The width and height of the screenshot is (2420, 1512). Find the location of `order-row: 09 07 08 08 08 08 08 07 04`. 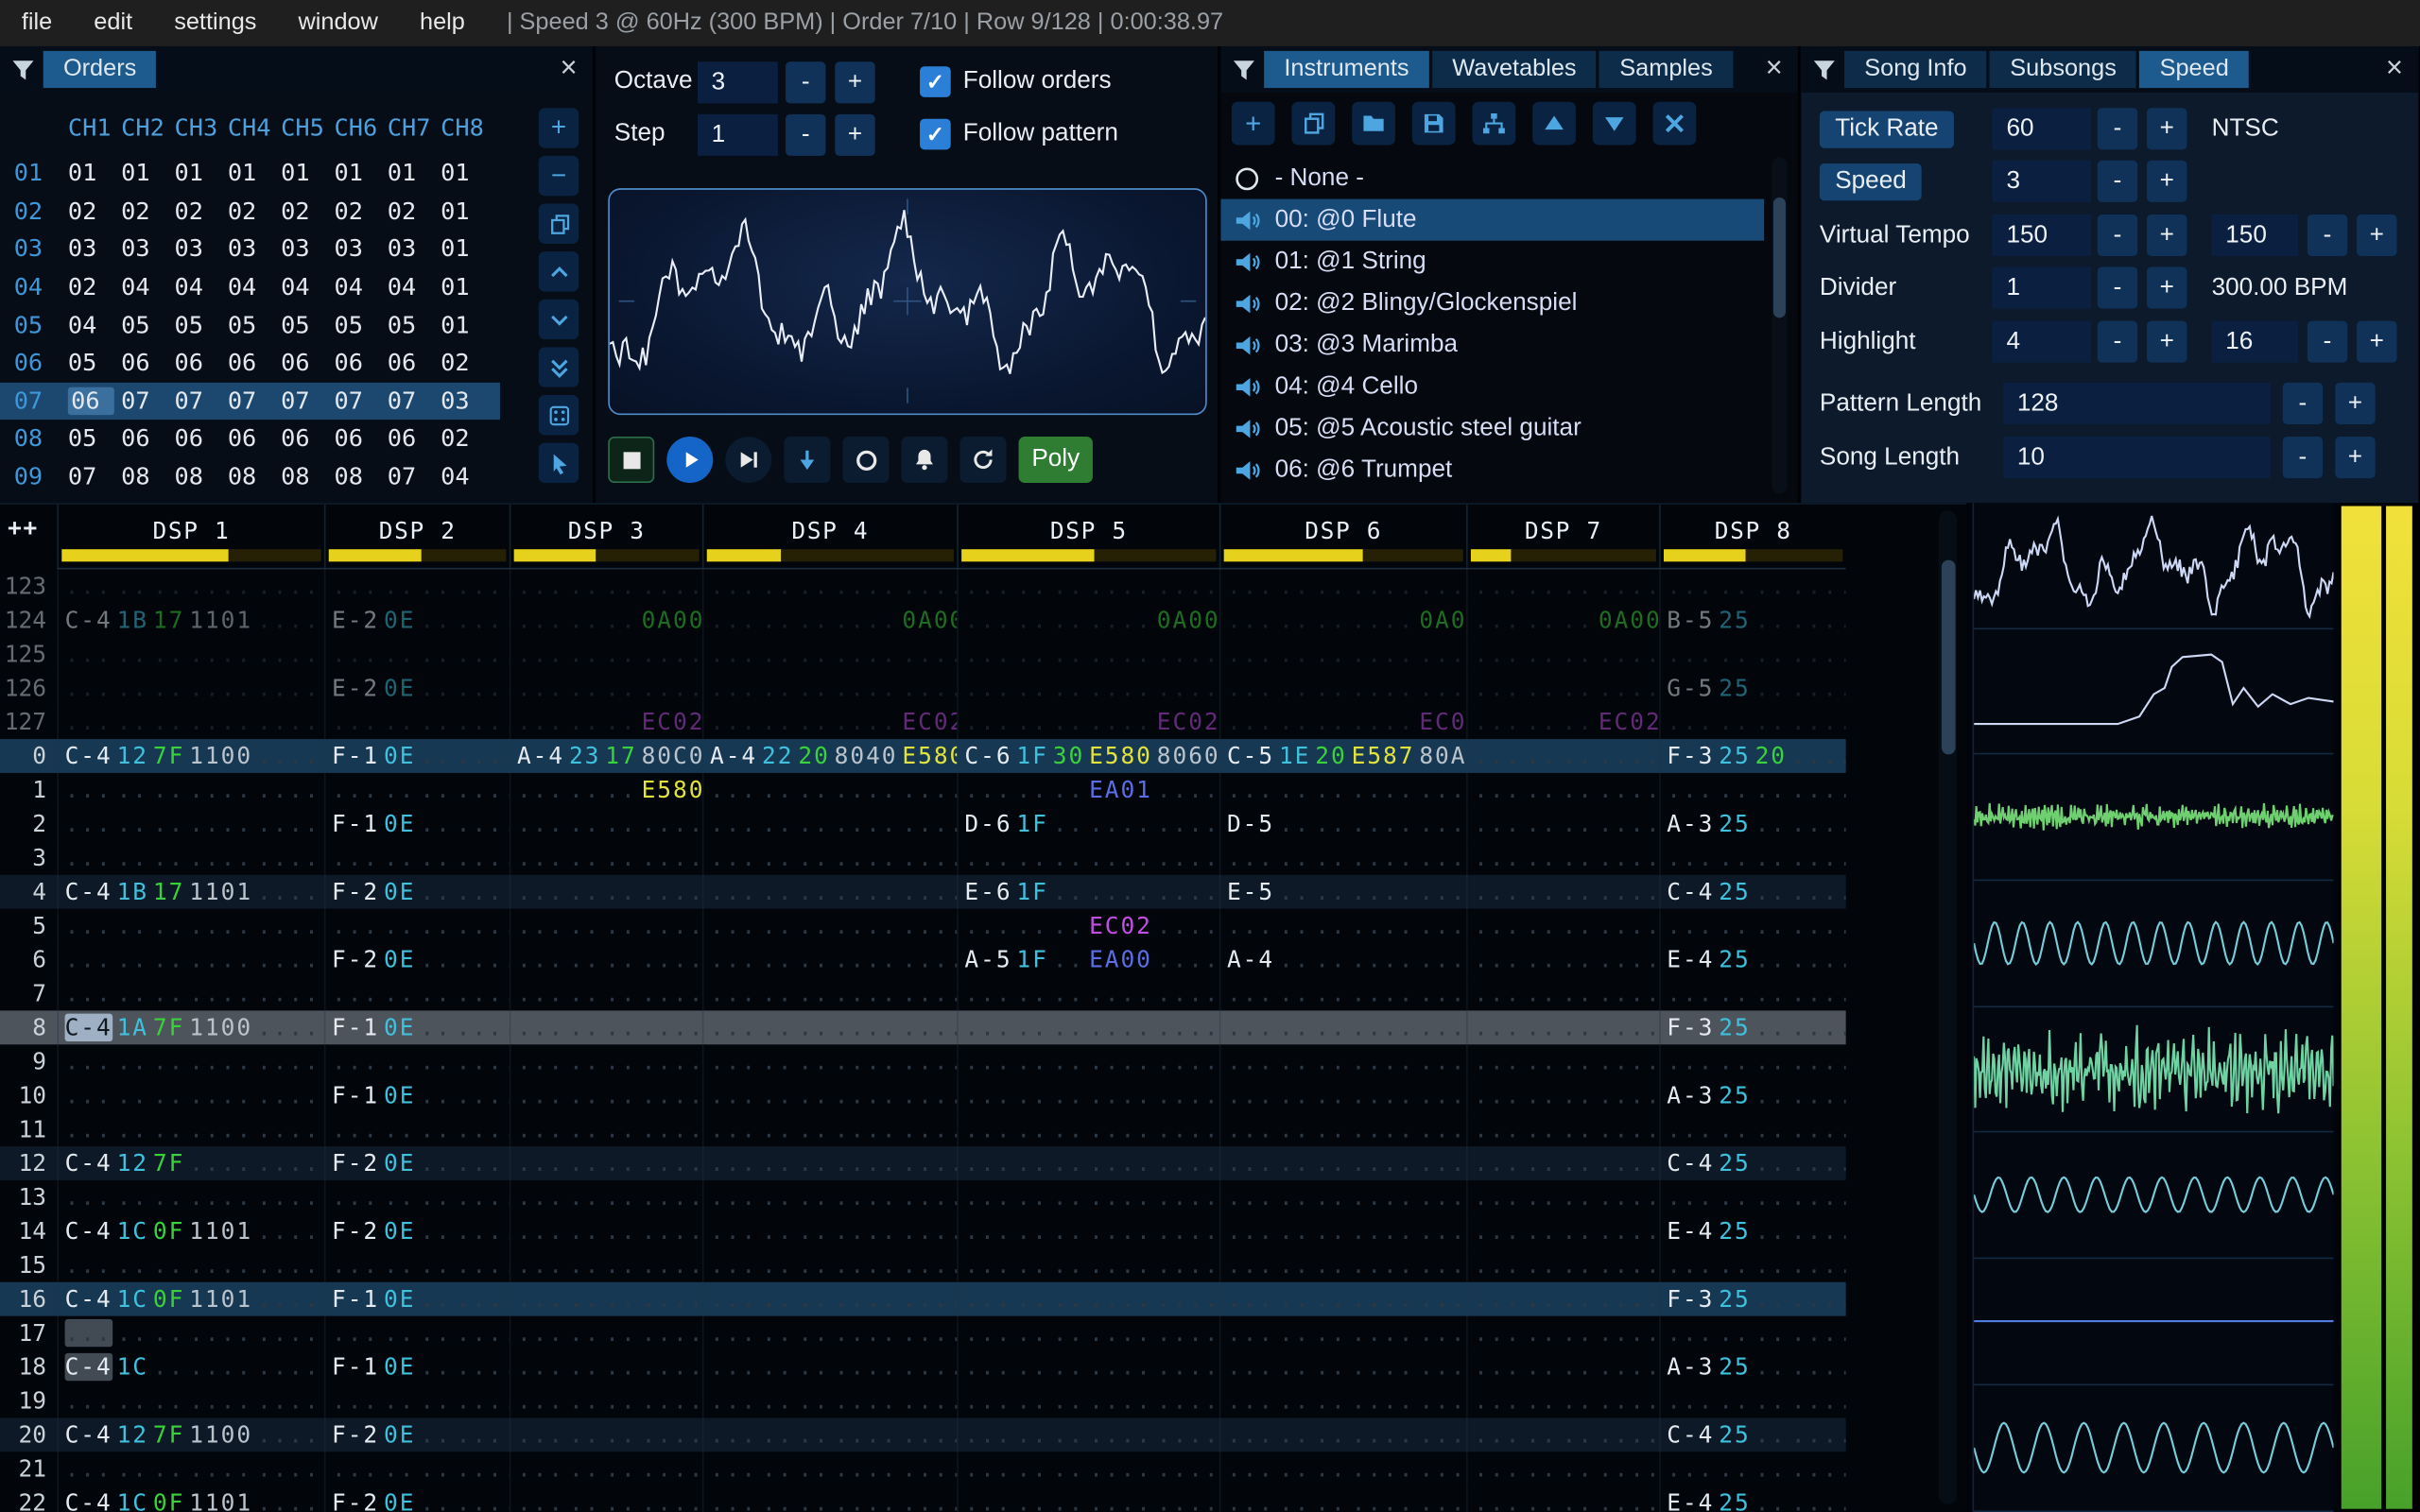

order-row: 09 07 08 08 08 08 08 07 04 is located at coordinates (250, 476).